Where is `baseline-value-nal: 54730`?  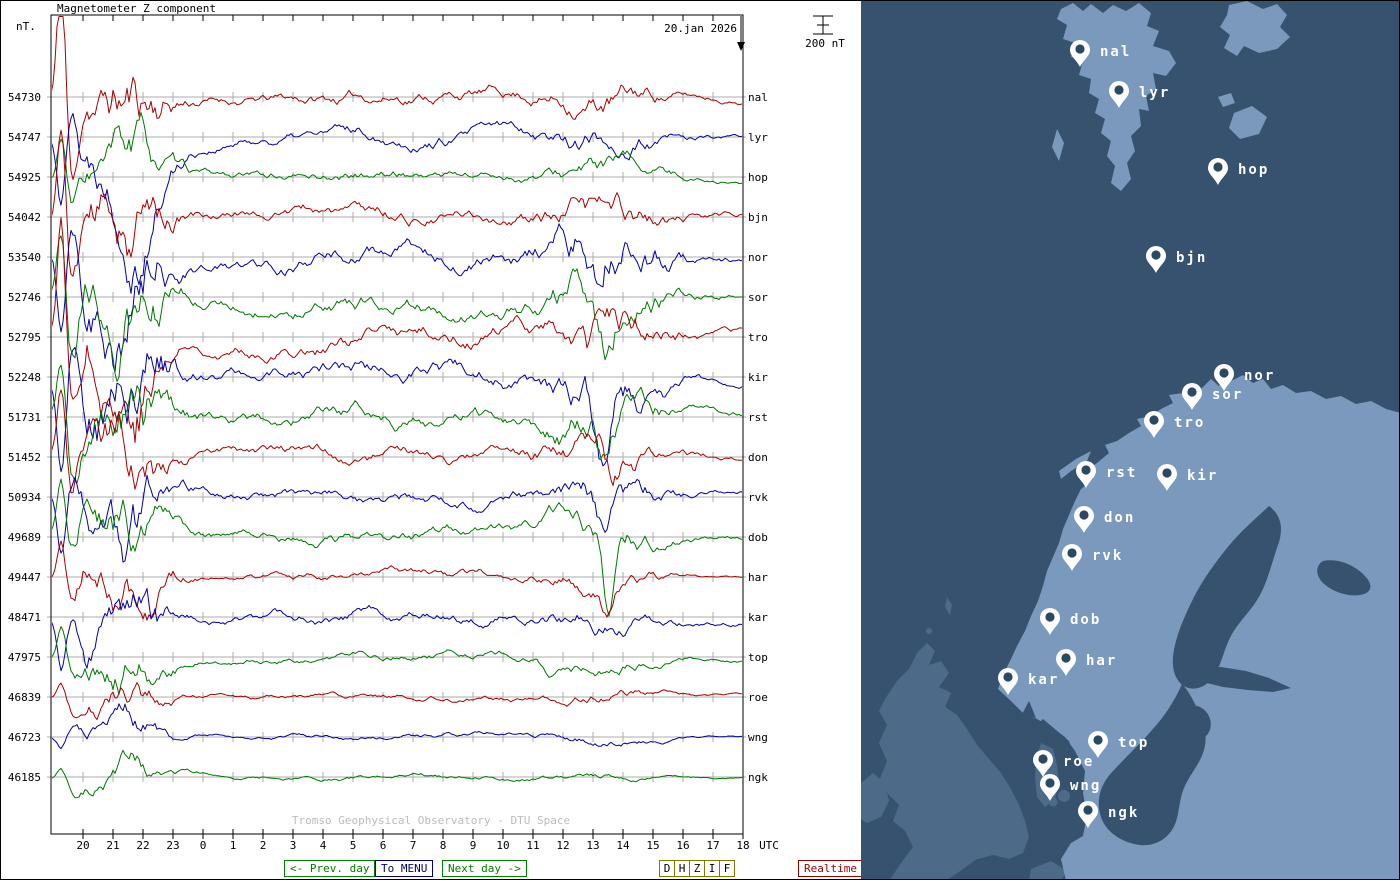
baseline-value-nal: 54730 is located at coordinates (24, 97).